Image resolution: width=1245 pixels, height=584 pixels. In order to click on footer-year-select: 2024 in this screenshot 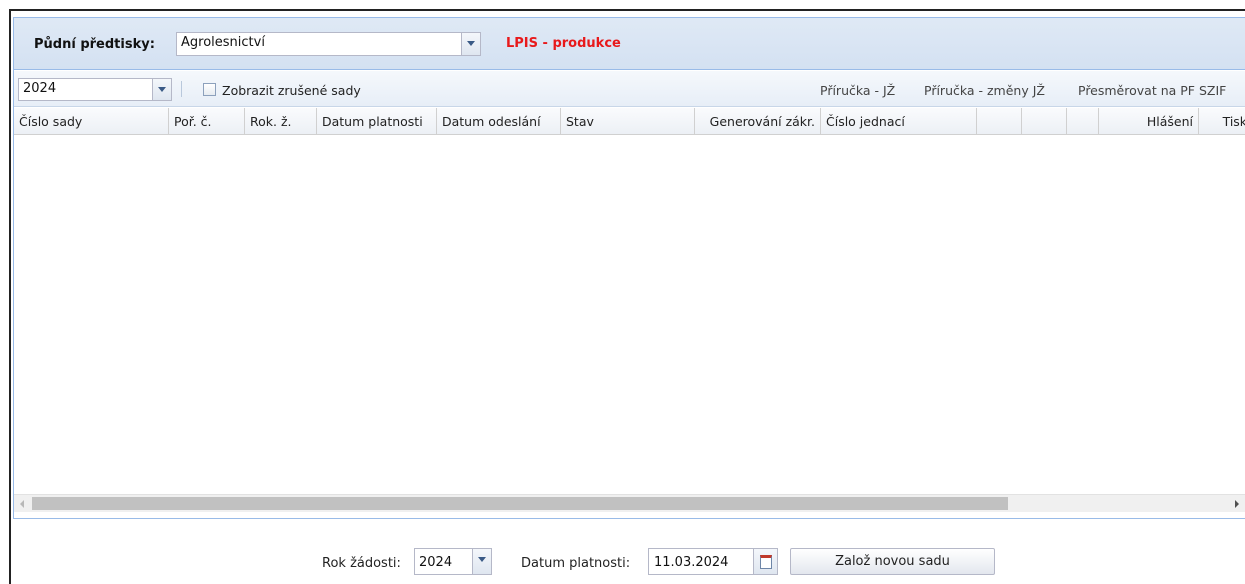, I will do `click(453, 561)`.